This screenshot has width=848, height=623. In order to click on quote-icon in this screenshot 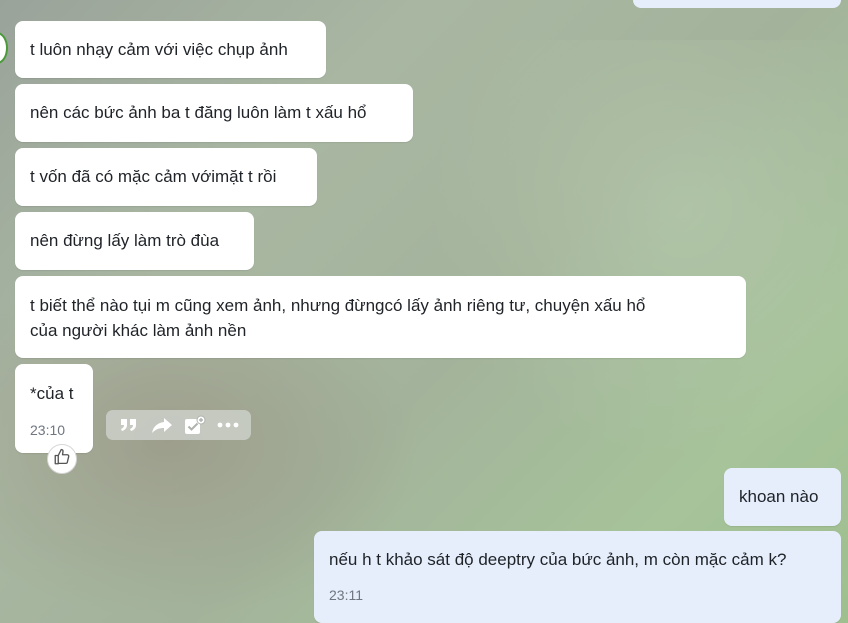, I will do `click(129, 425)`.